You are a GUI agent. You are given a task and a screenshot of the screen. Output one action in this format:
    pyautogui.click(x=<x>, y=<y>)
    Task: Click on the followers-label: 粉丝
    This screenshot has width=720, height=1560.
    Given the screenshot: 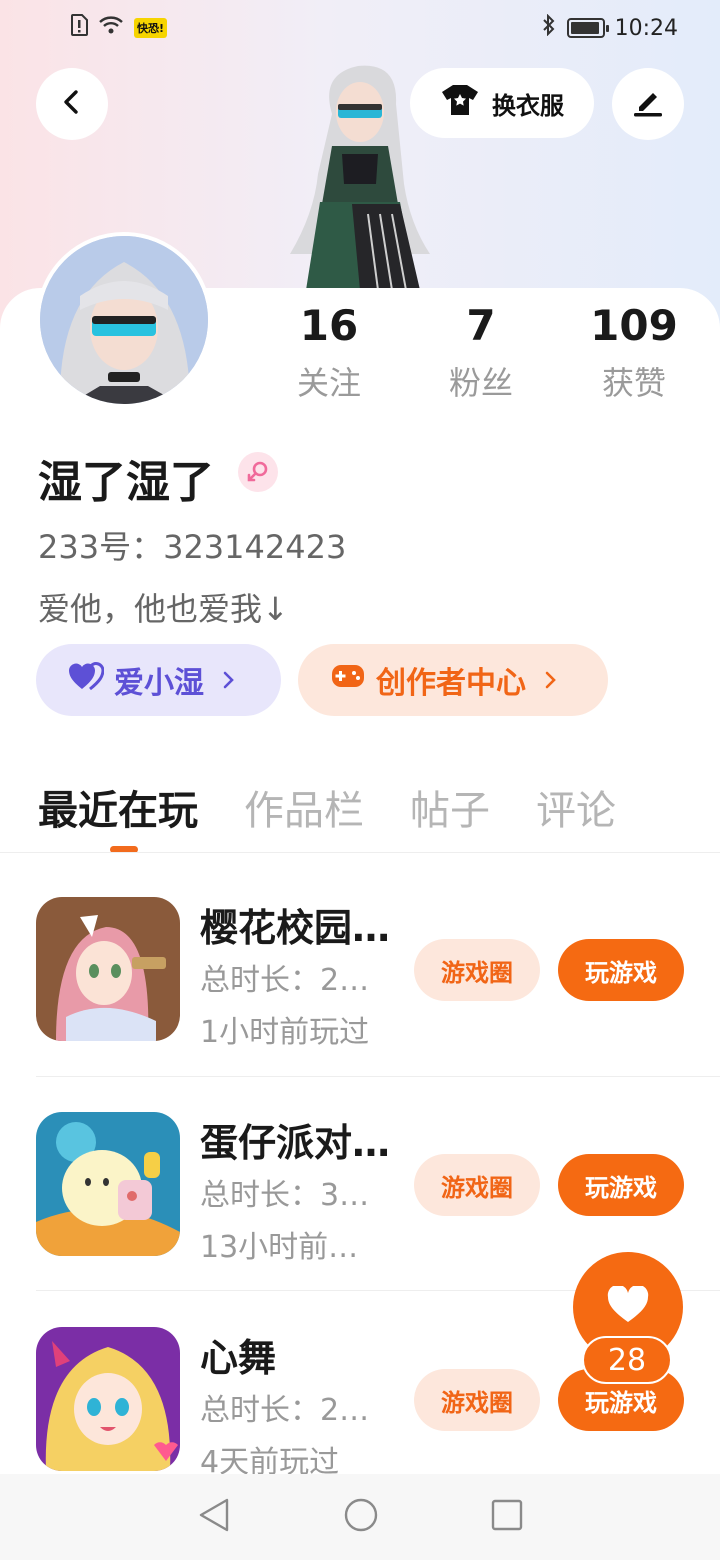 What is the action you would take?
    pyautogui.click(x=480, y=383)
    